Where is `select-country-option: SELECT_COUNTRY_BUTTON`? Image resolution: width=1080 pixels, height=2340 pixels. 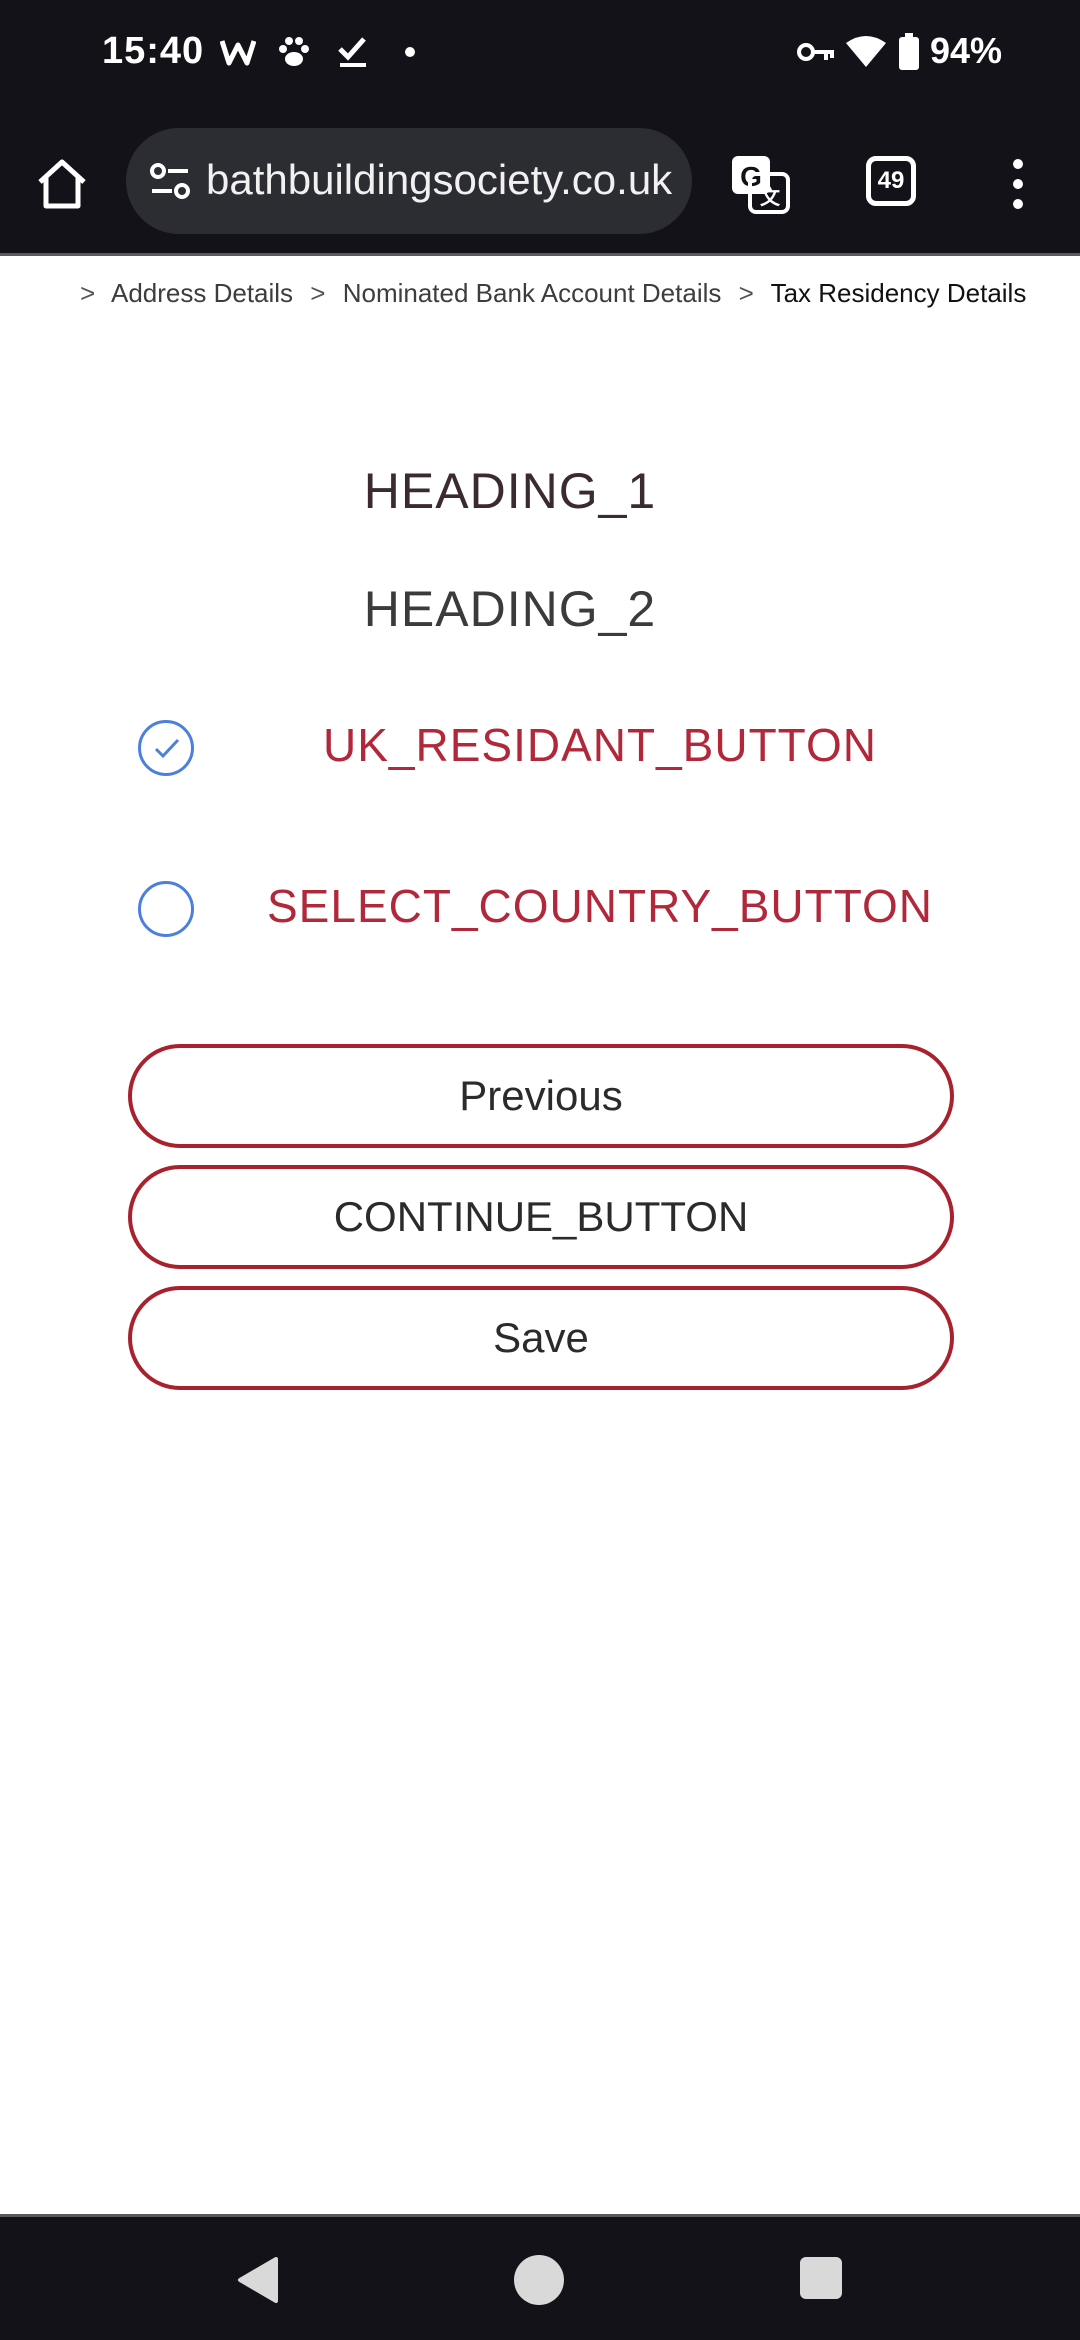 select-country-option: SELECT_COUNTRY_BUTTON is located at coordinates (540, 911).